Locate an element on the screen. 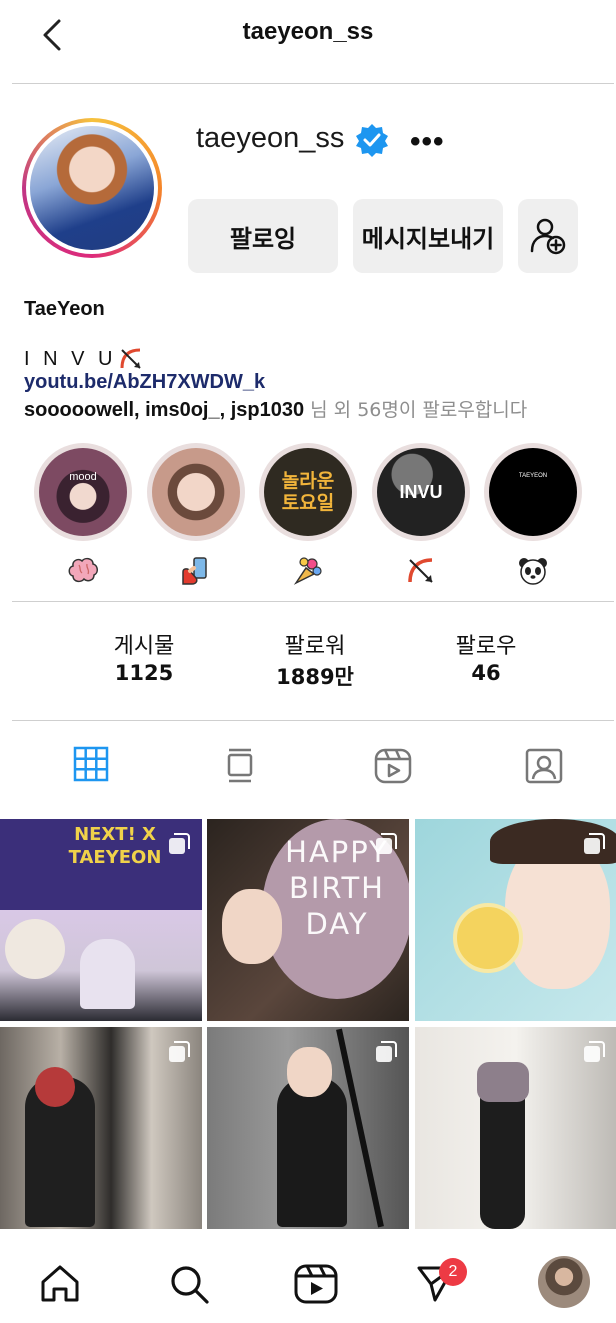  message-button: 메시지보내기 is located at coordinates (428, 236).